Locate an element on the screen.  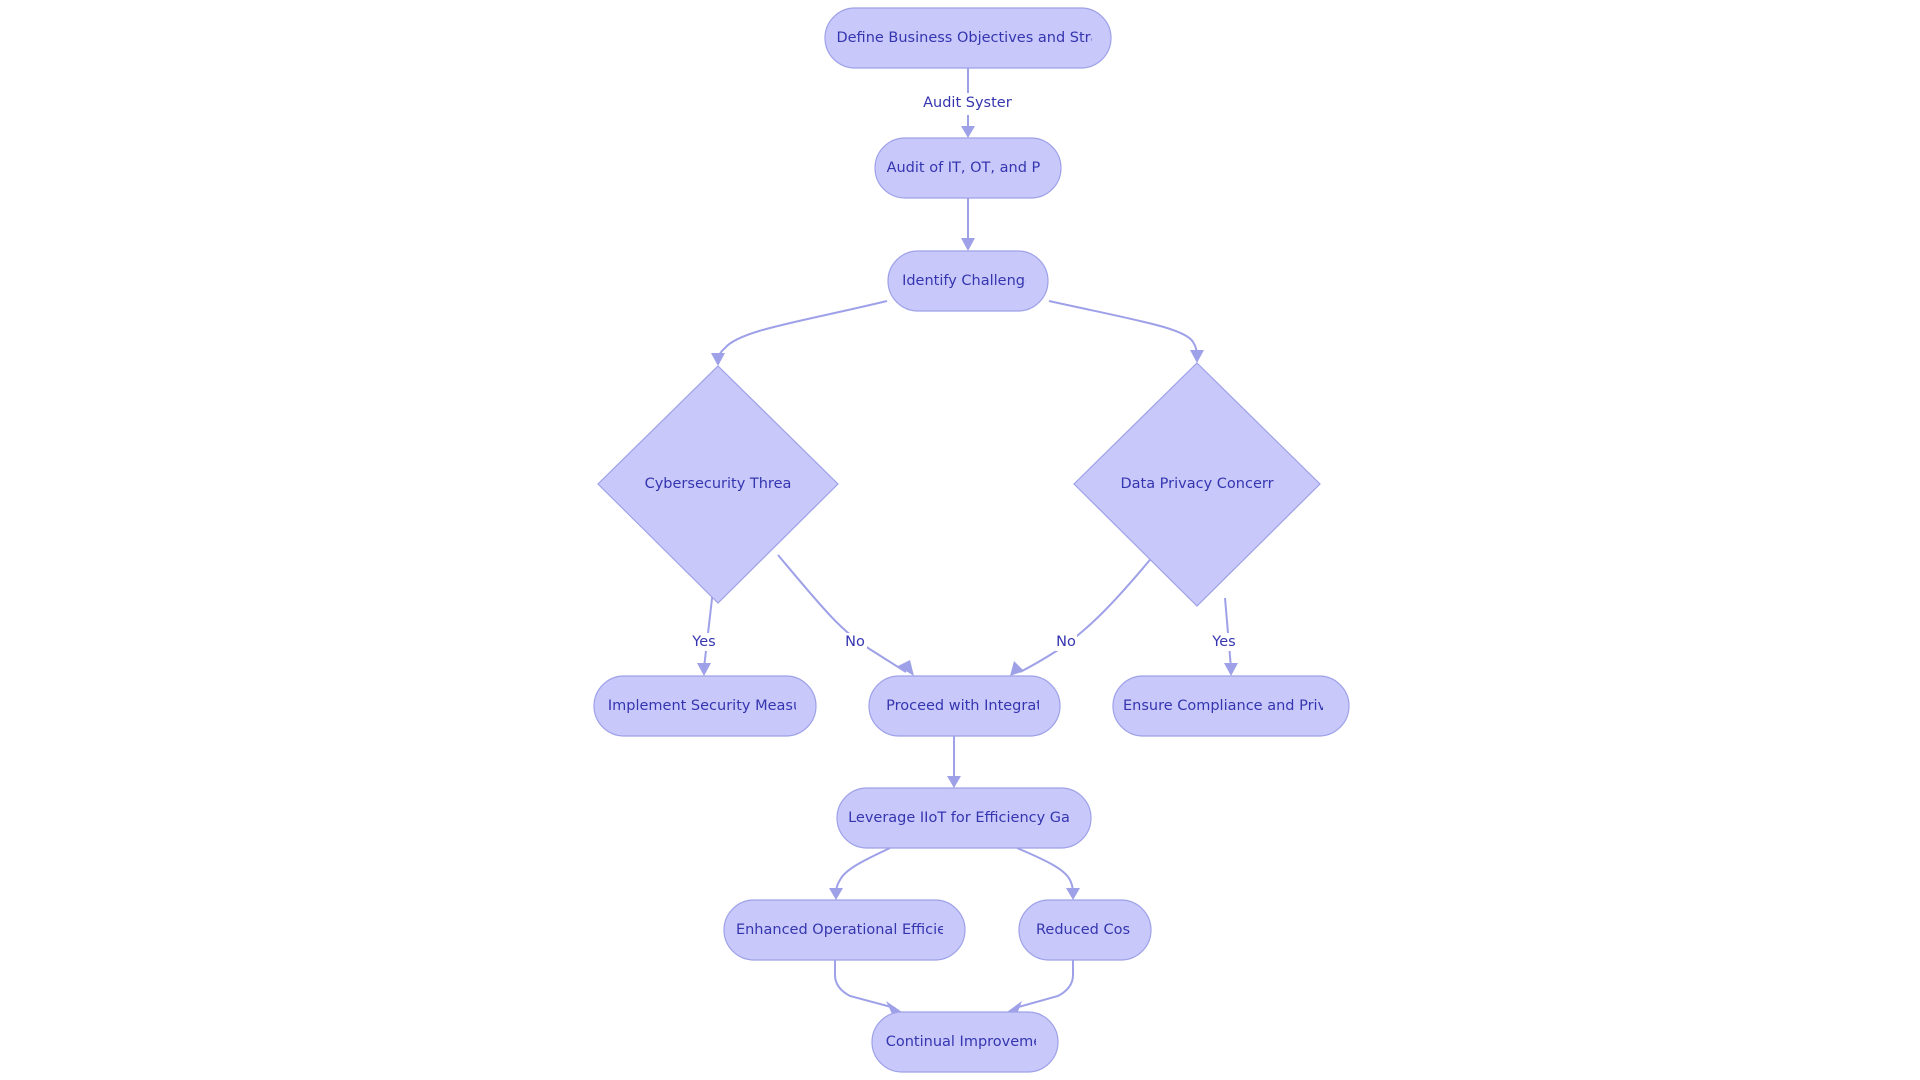
node-data-privacy-concerns: Data Privacy Concerr is located at coordinates (1197, 484).